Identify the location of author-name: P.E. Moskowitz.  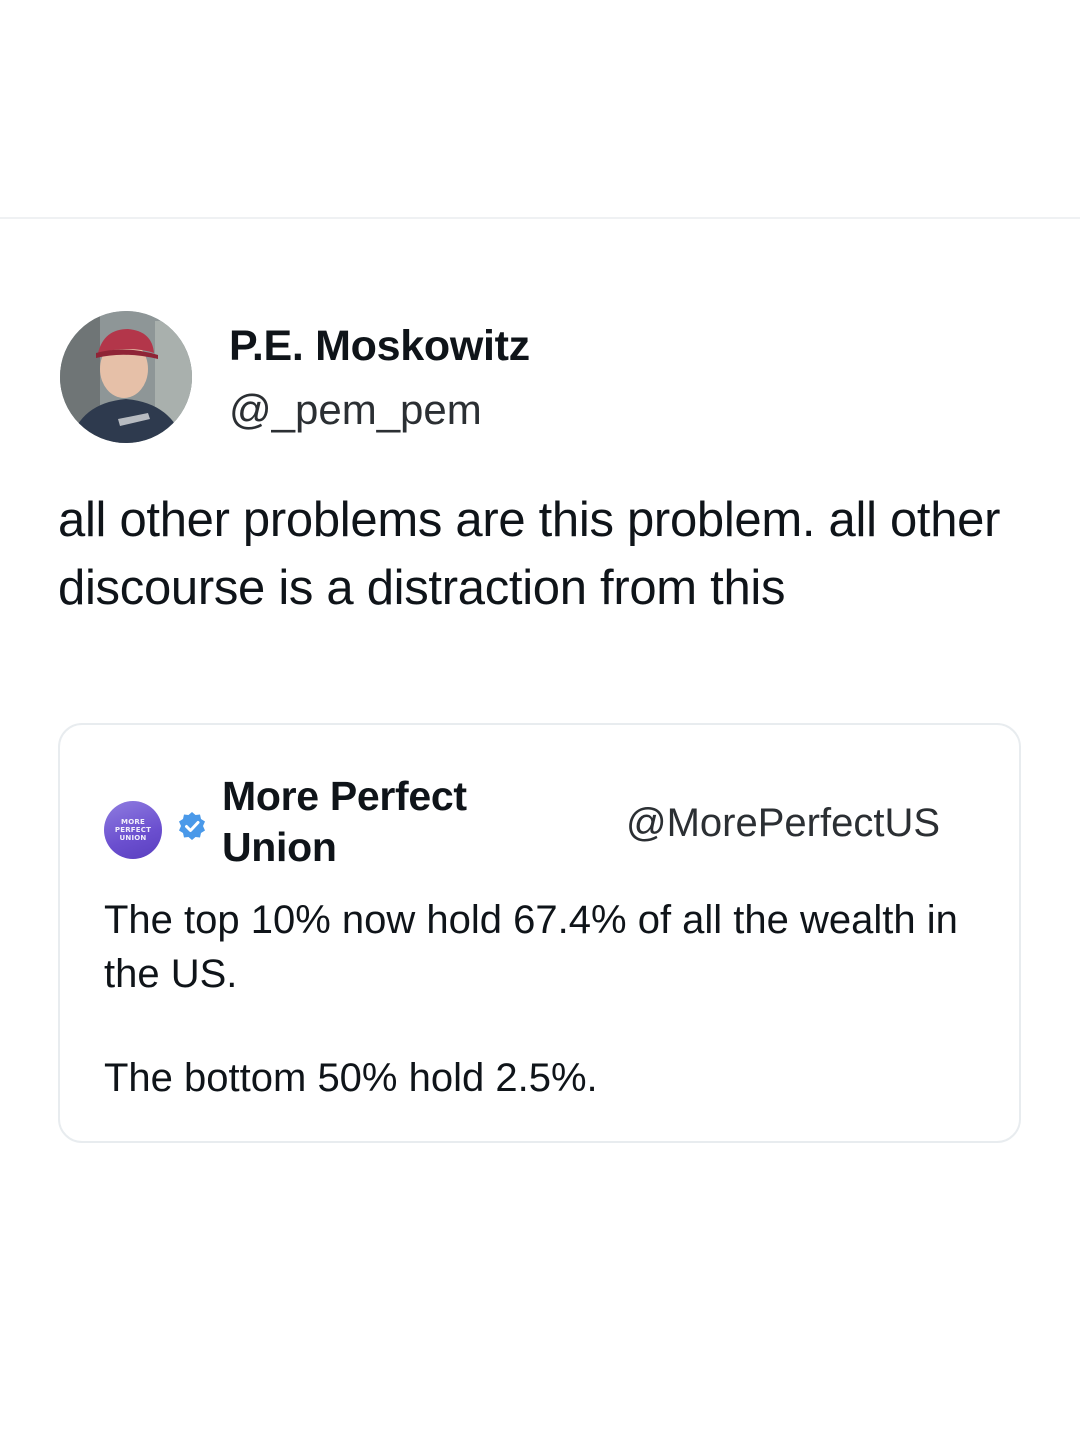
(379, 346).